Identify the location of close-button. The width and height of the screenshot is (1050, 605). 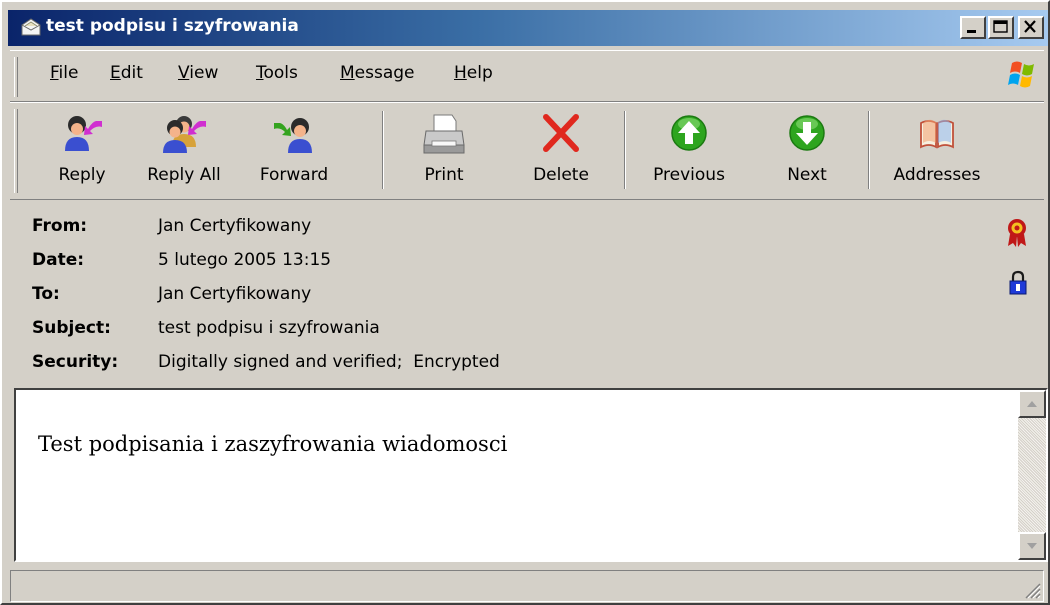
(1031, 27).